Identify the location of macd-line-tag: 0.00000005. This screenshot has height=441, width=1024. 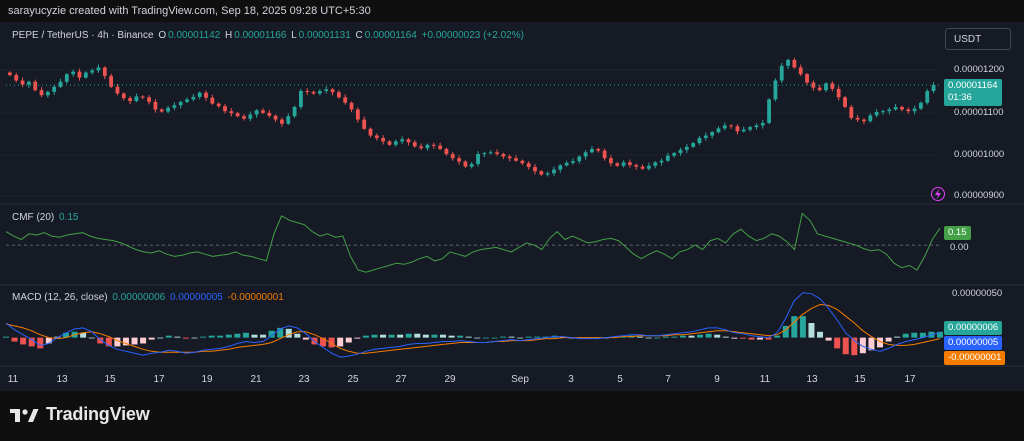
(973, 343).